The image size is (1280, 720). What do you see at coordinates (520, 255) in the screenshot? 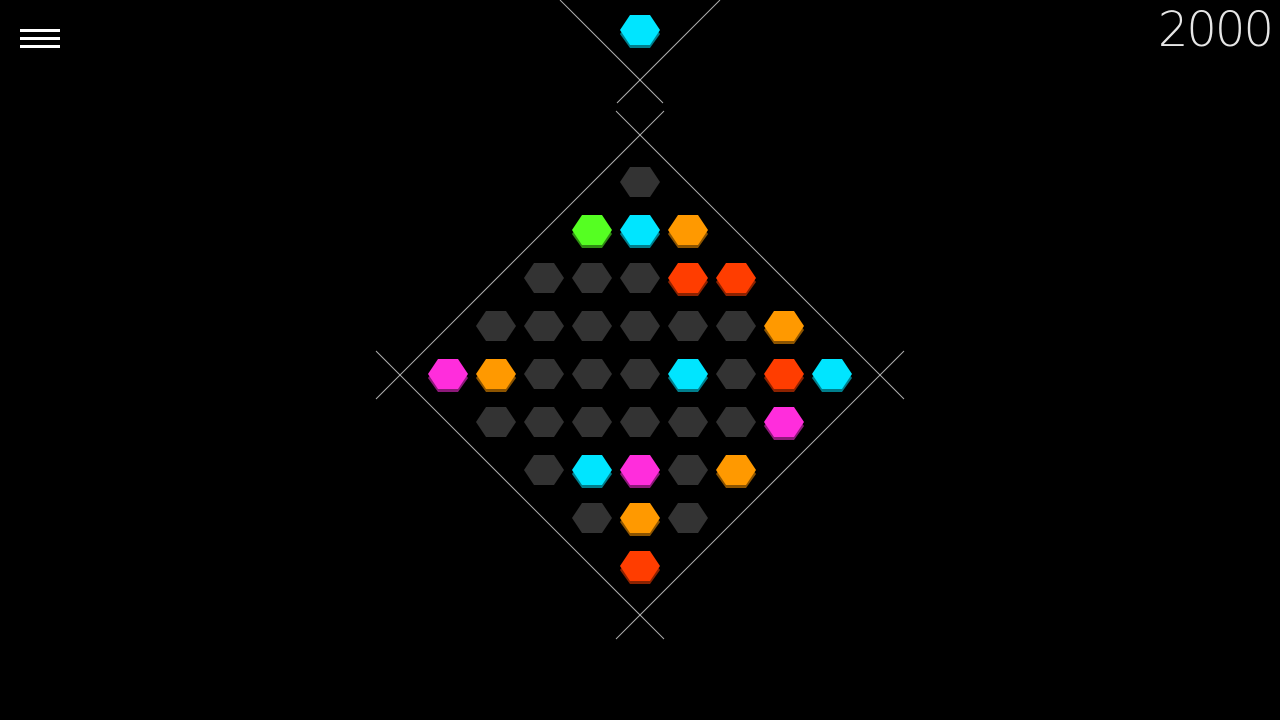
I see `diamond-edge-top-left` at bounding box center [520, 255].